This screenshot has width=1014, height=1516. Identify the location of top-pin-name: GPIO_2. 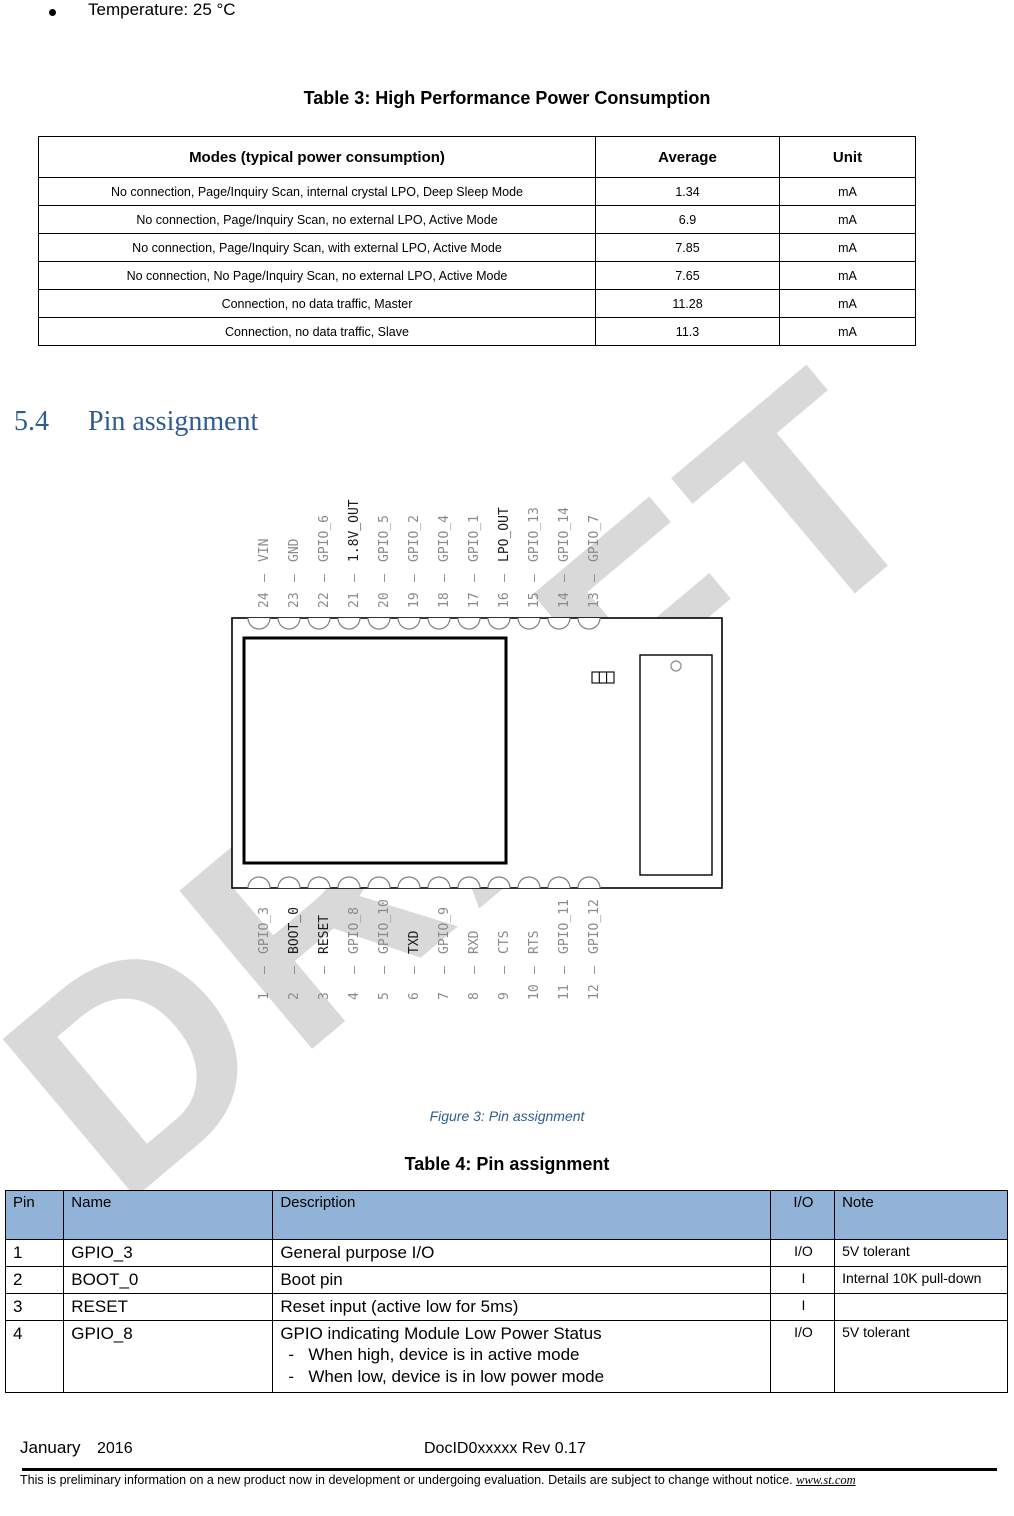
(414, 538).